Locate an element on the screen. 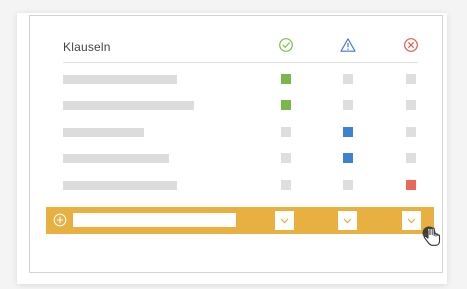 This screenshot has height=289, width=467. warning-column-select is located at coordinates (347, 220).